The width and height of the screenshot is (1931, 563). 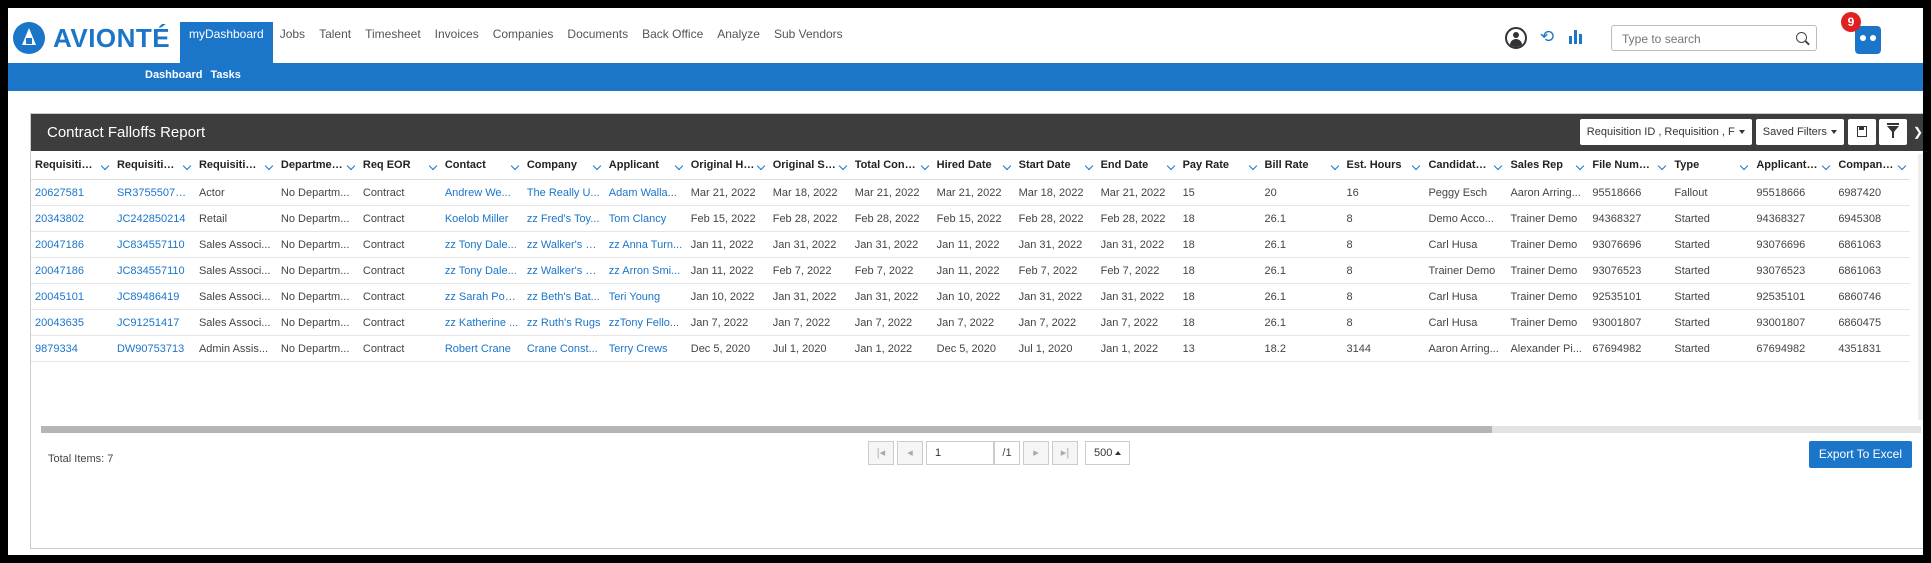 I want to click on nav-item-sub-vendors: Sub Vendors, so click(x=808, y=42).